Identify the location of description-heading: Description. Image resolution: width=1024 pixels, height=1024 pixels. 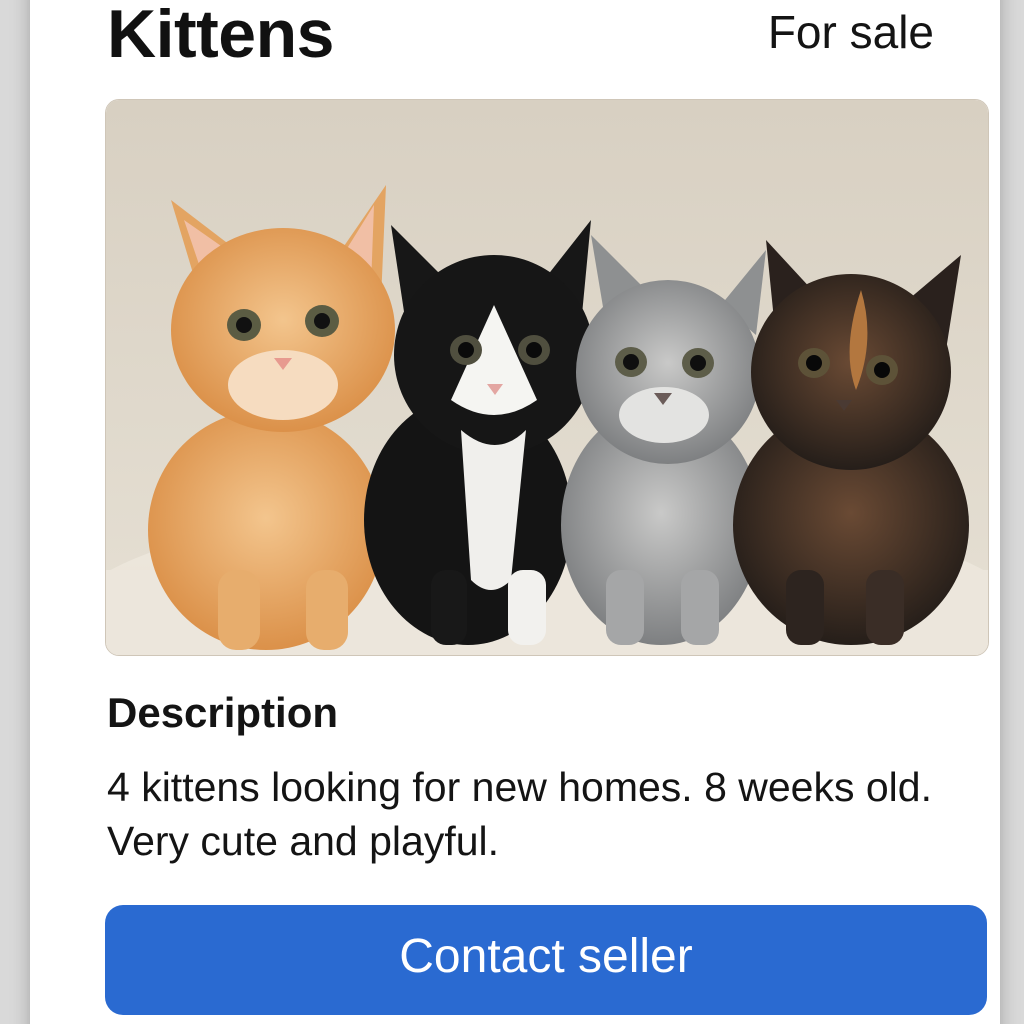
(223, 712).